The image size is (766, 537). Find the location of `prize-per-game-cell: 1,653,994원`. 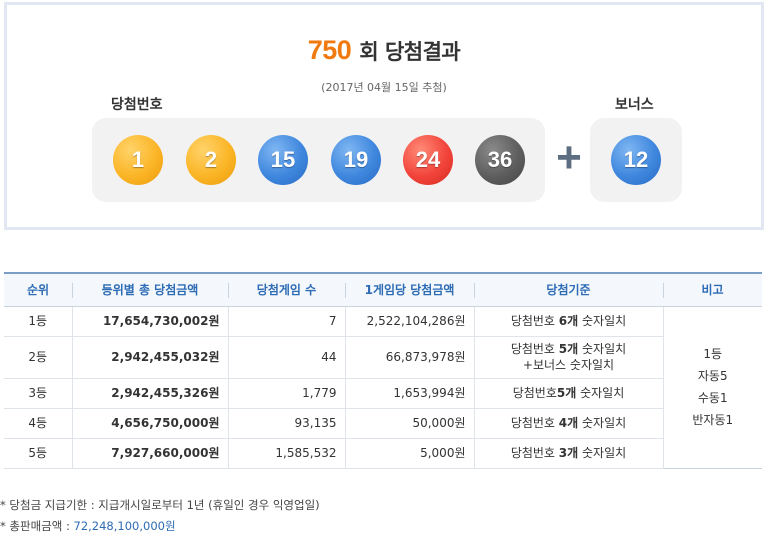

prize-per-game-cell: 1,653,994원 is located at coordinates (409, 393).